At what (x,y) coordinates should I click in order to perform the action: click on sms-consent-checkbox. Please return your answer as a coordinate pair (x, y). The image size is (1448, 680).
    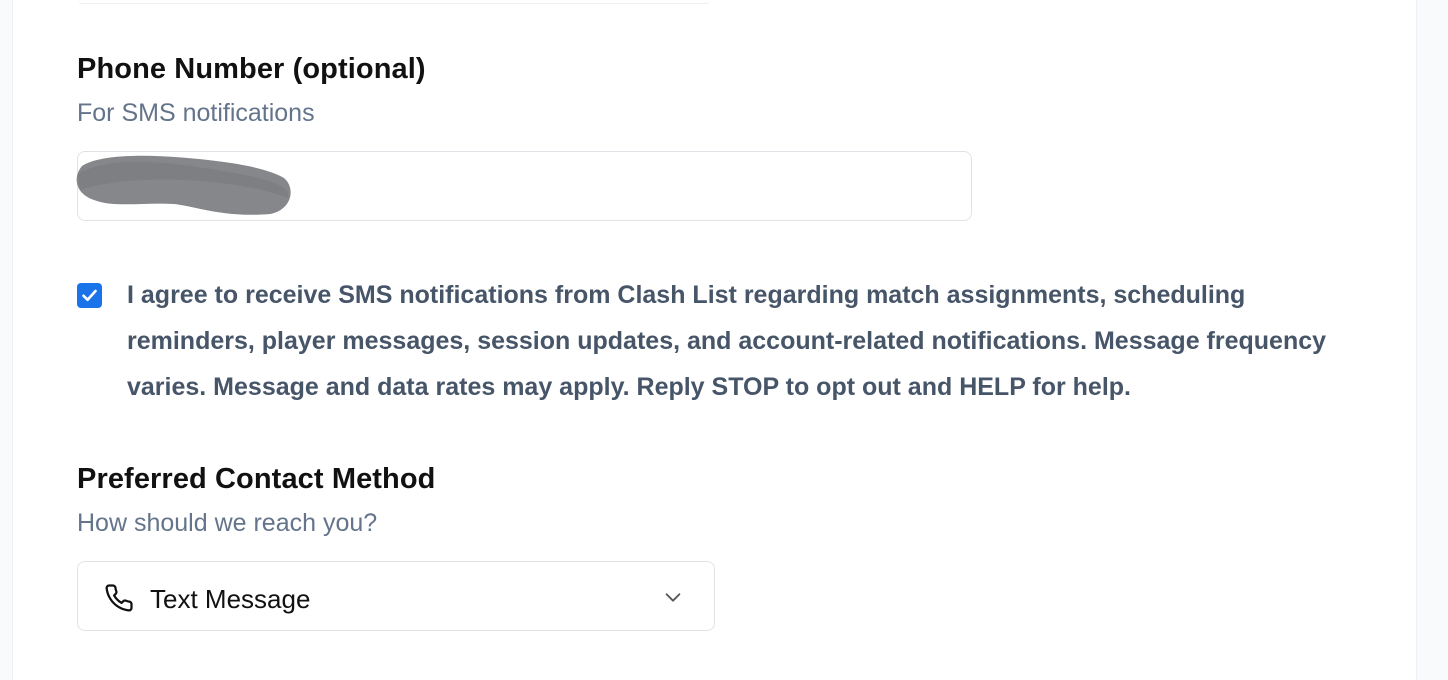
    Looking at the image, I should click on (89, 295).